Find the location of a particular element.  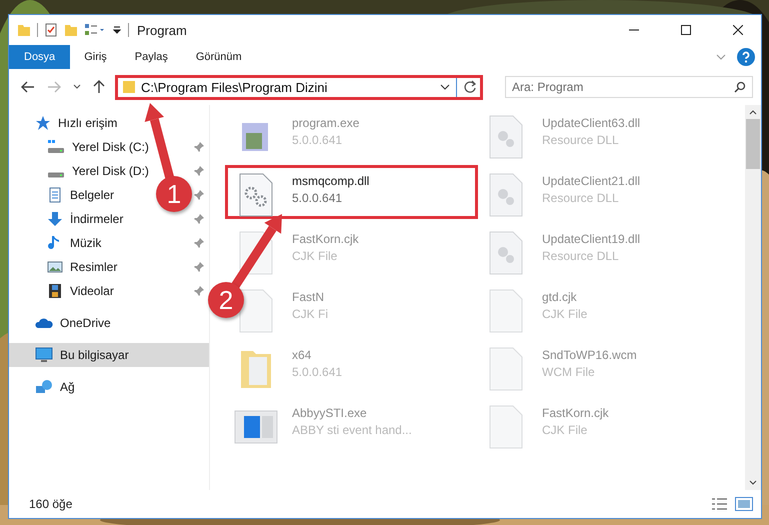

large-icons-view-icon is located at coordinates (744, 504).